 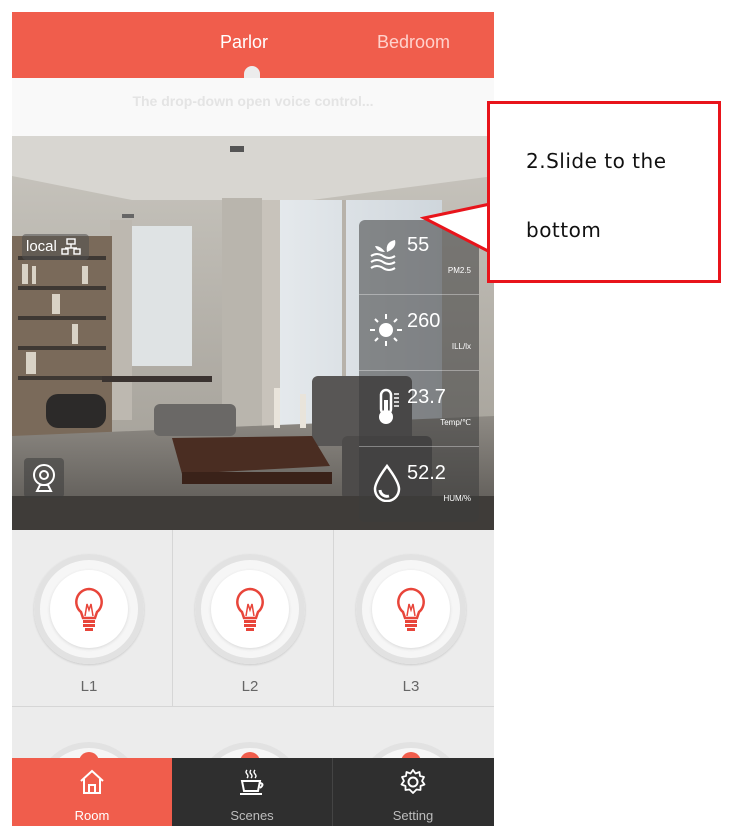 I want to click on sensor-temperature: 23.7 Temp/℃, so click(x=419, y=409).